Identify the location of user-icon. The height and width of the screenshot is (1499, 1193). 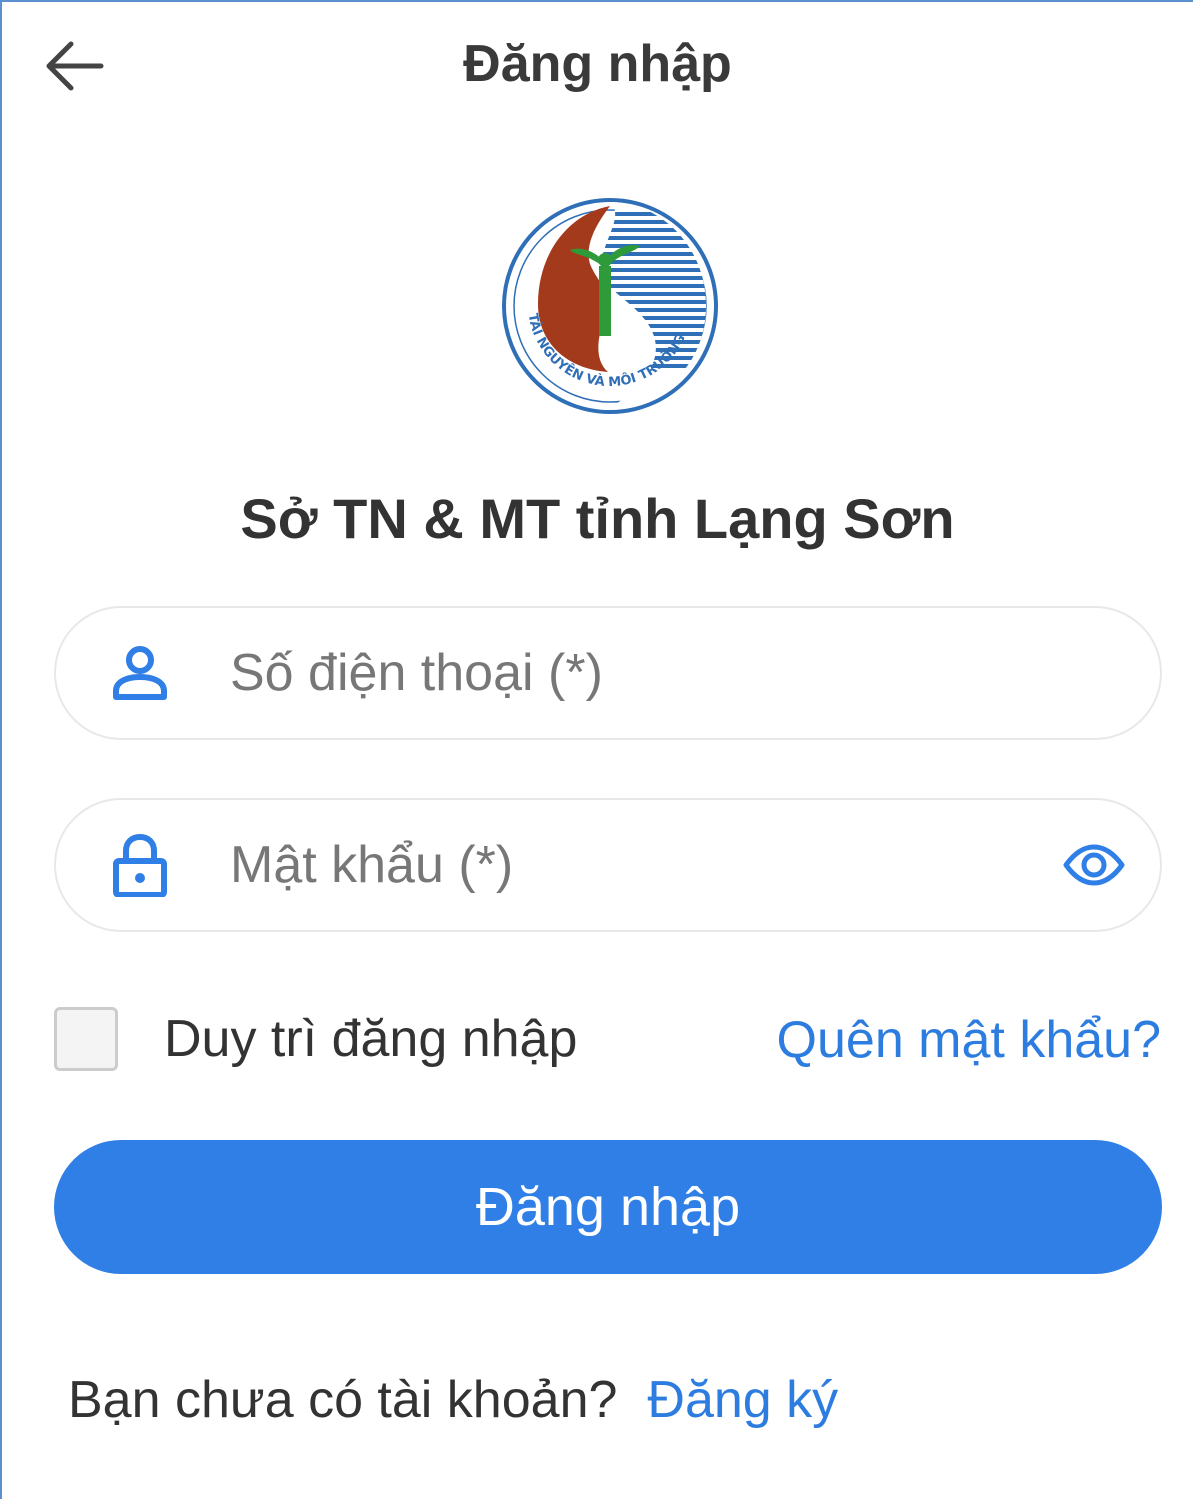
(140, 673).